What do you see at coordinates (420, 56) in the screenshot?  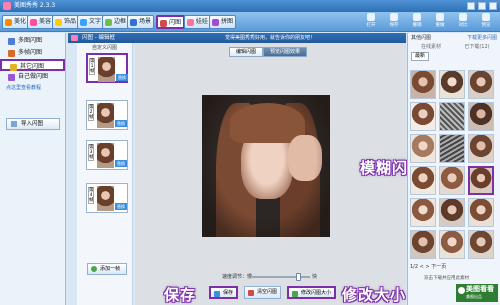 I see `sort-select: 最新` at bounding box center [420, 56].